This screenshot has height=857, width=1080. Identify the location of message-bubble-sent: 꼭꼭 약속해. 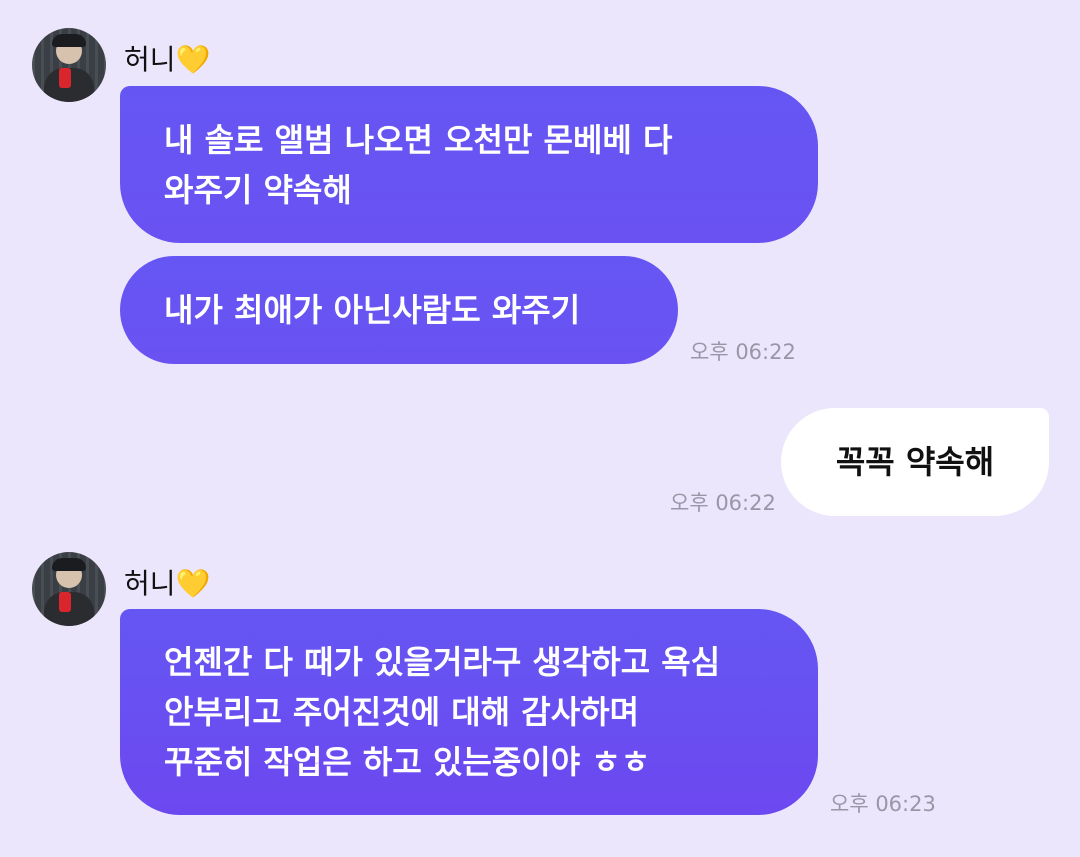
(915, 462).